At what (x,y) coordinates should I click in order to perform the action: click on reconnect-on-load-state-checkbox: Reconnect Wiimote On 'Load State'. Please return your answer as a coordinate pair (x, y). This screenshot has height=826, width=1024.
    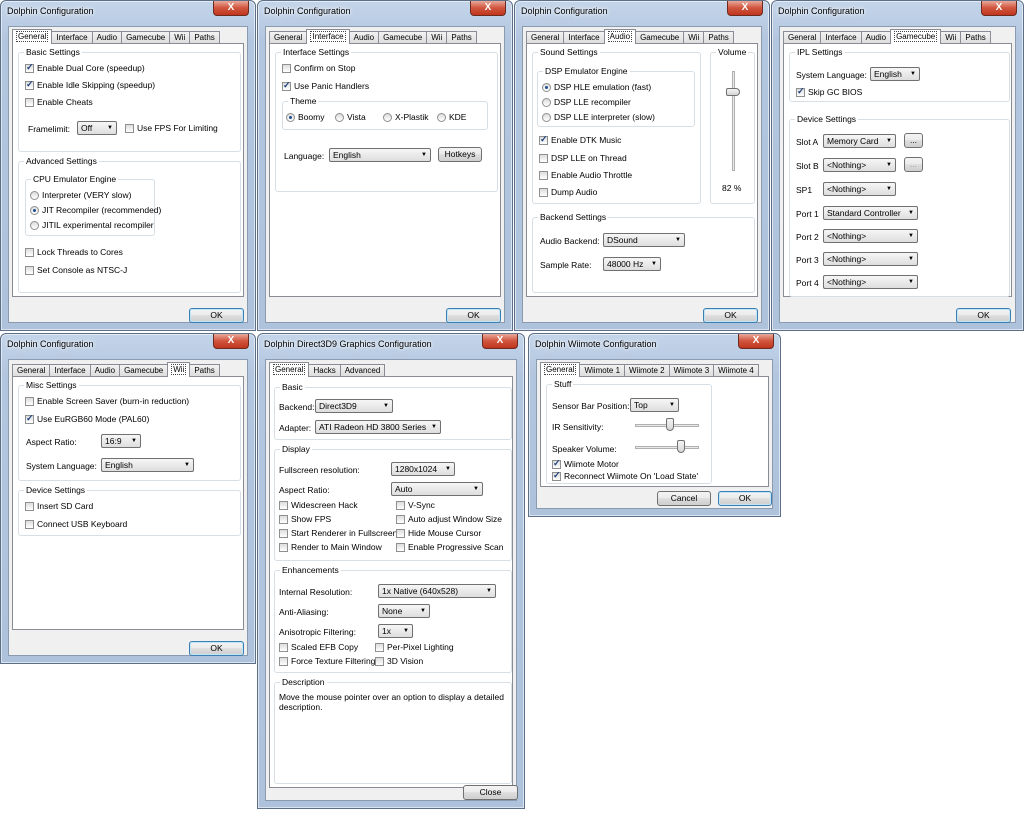
    Looking at the image, I should click on (625, 475).